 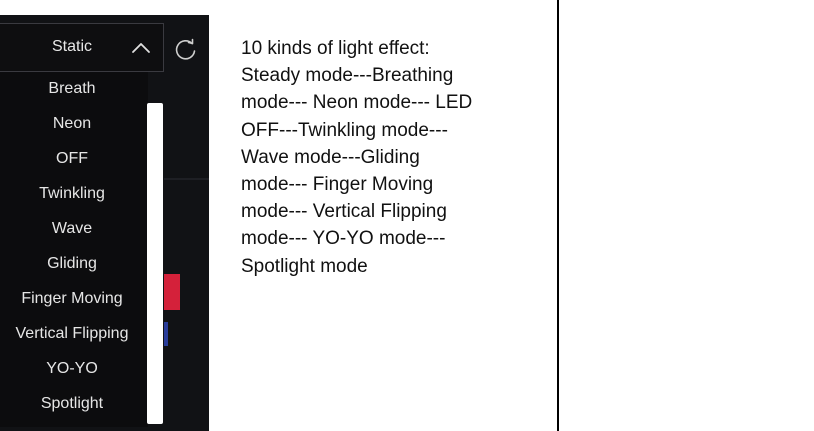 I want to click on panel-divider, so click(x=186, y=179).